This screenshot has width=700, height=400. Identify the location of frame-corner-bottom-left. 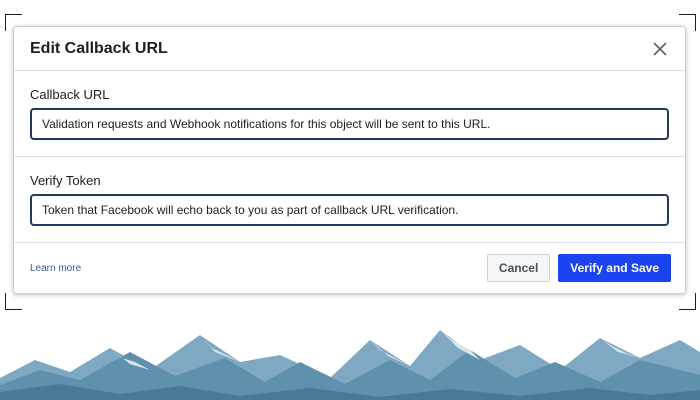
(13, 301).